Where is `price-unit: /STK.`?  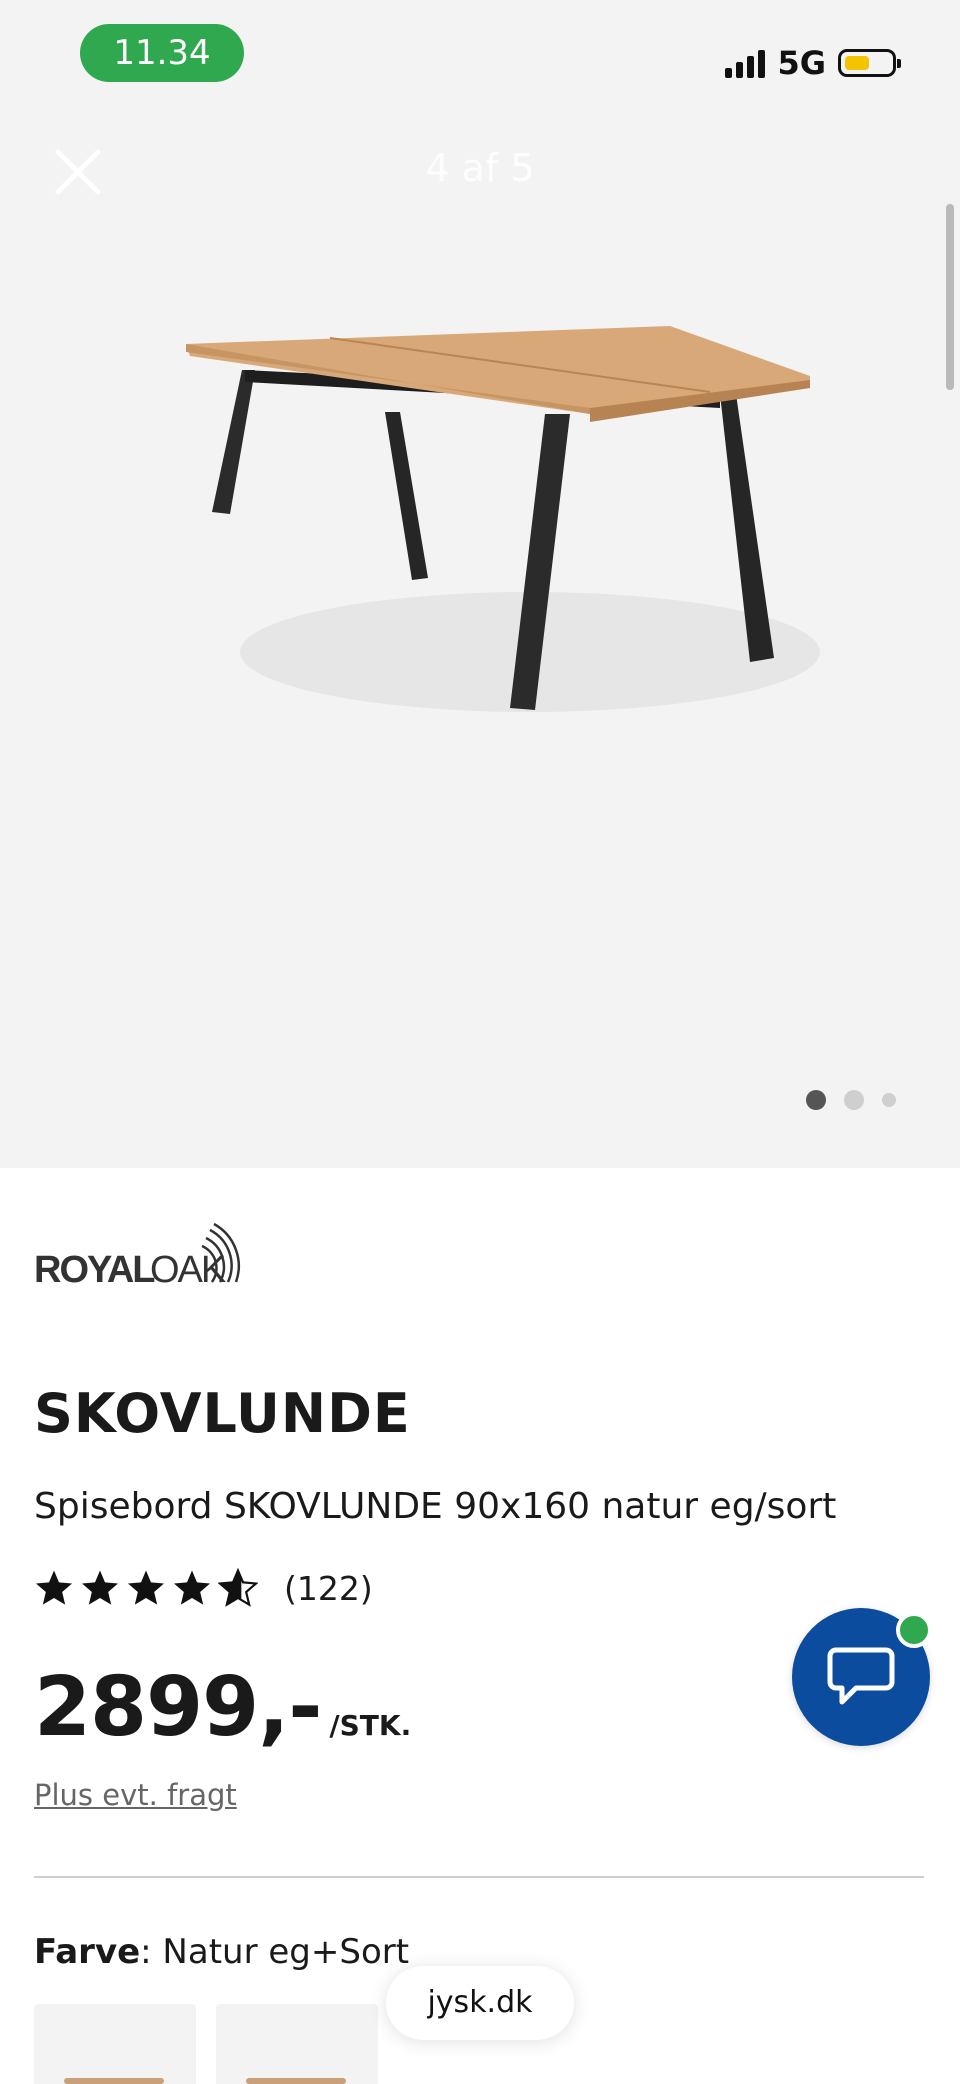 price-unit: /STK. is located at coordinates (370, 1725).